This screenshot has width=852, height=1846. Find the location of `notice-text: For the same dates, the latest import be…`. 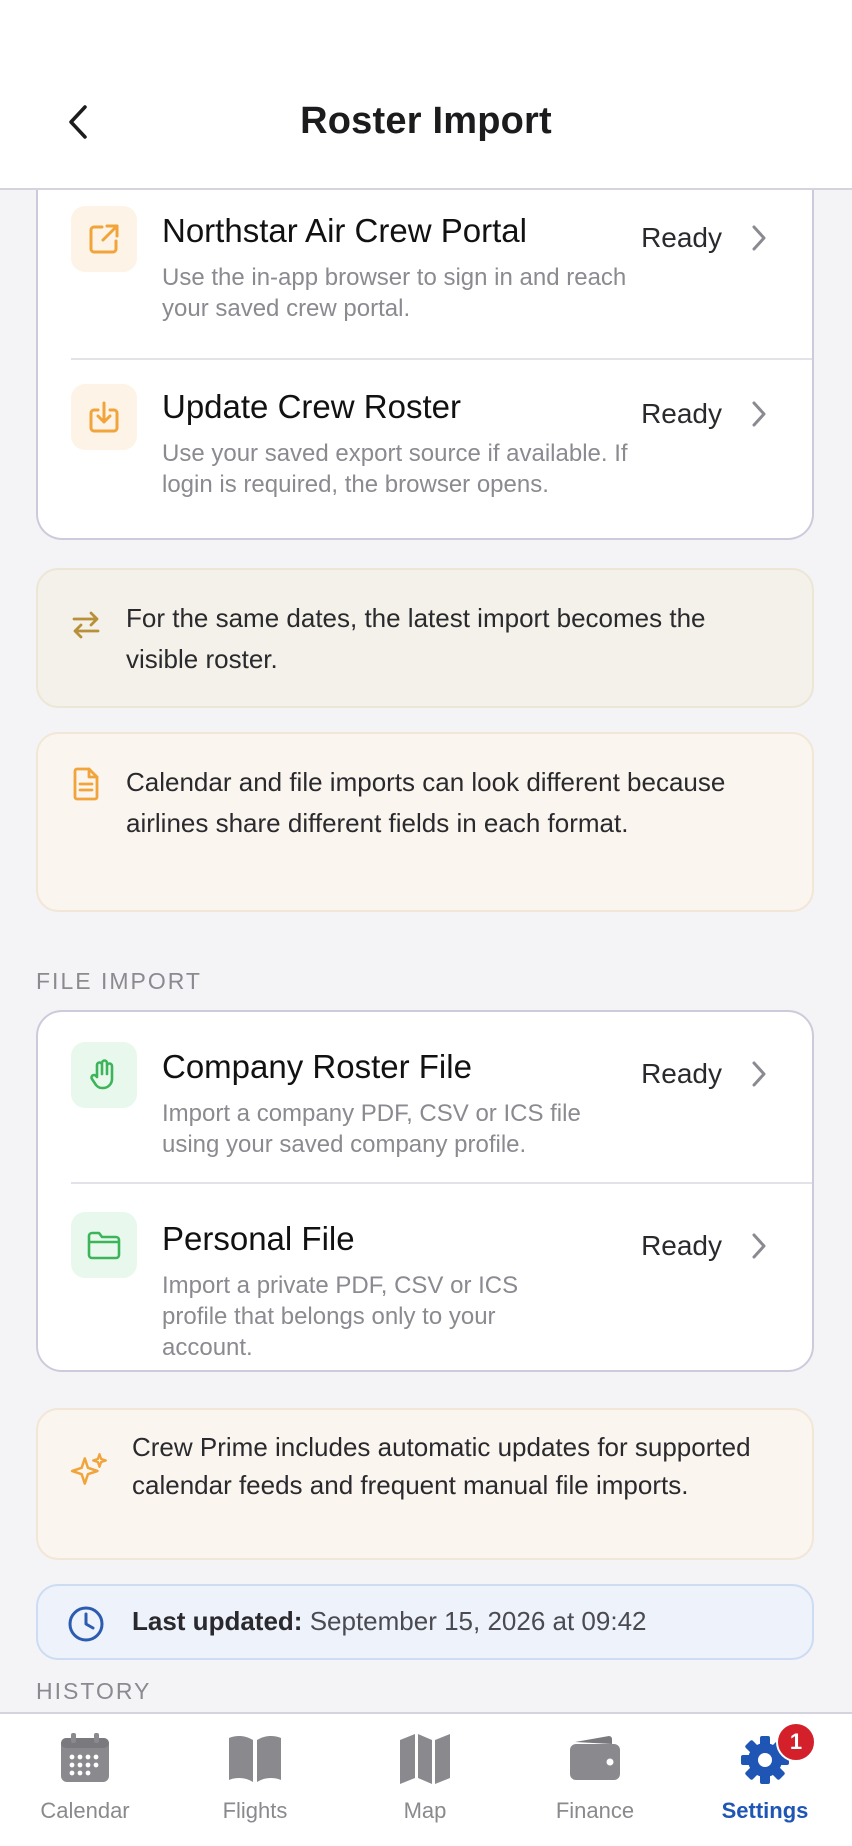

notice-text: For the same dates, the latest import be… is located at coordinates (416, 638).